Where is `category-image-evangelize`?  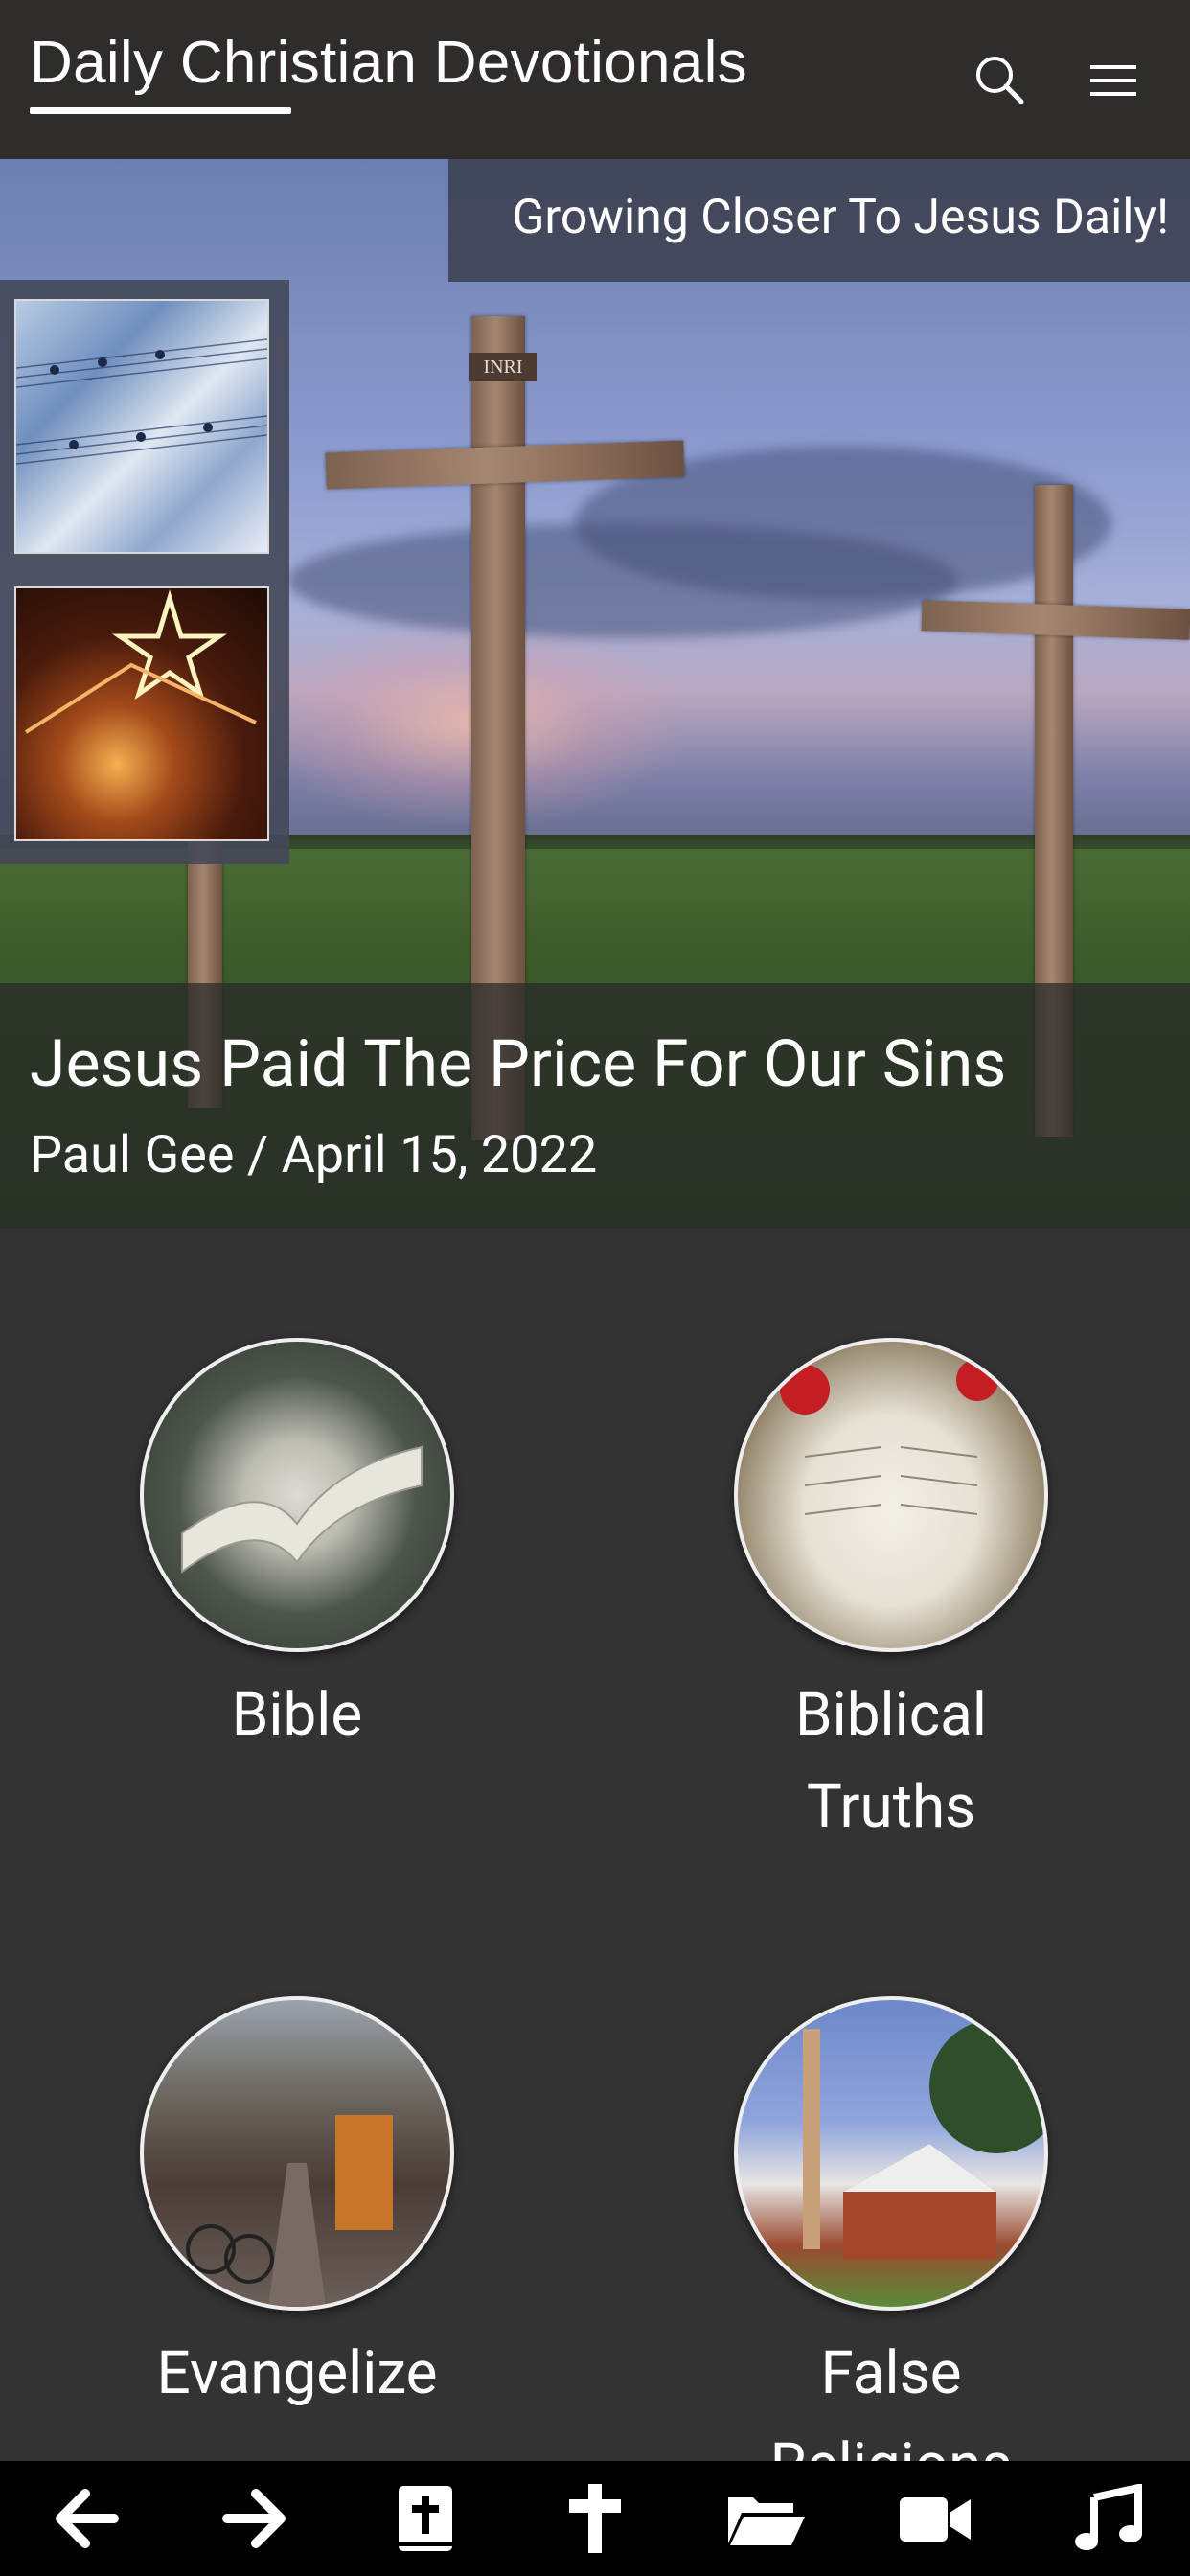
category-image-evangelize is located at coordinates (297, 2153).